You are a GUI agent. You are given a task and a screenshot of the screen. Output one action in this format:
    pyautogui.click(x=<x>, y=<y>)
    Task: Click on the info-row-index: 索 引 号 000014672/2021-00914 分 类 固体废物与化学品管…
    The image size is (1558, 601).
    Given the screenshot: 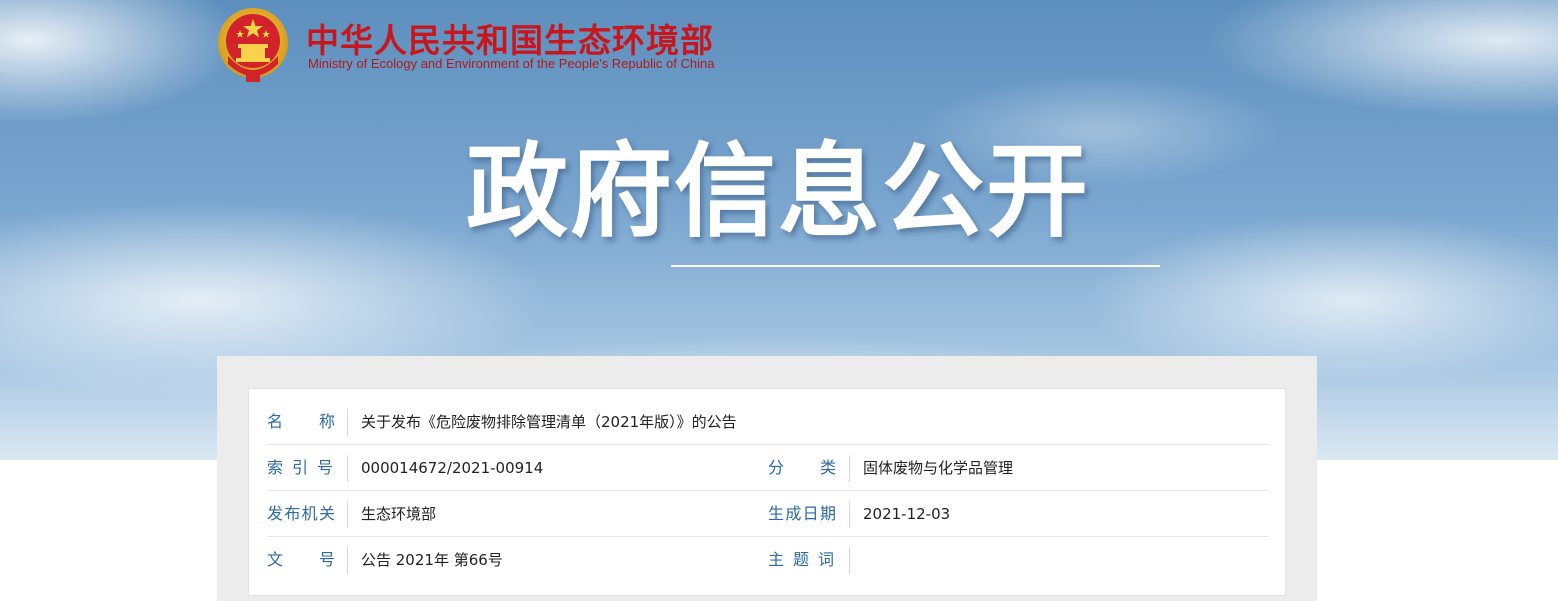 What is the action you would take?
    pyautogui.click(x=768, y=468)
    